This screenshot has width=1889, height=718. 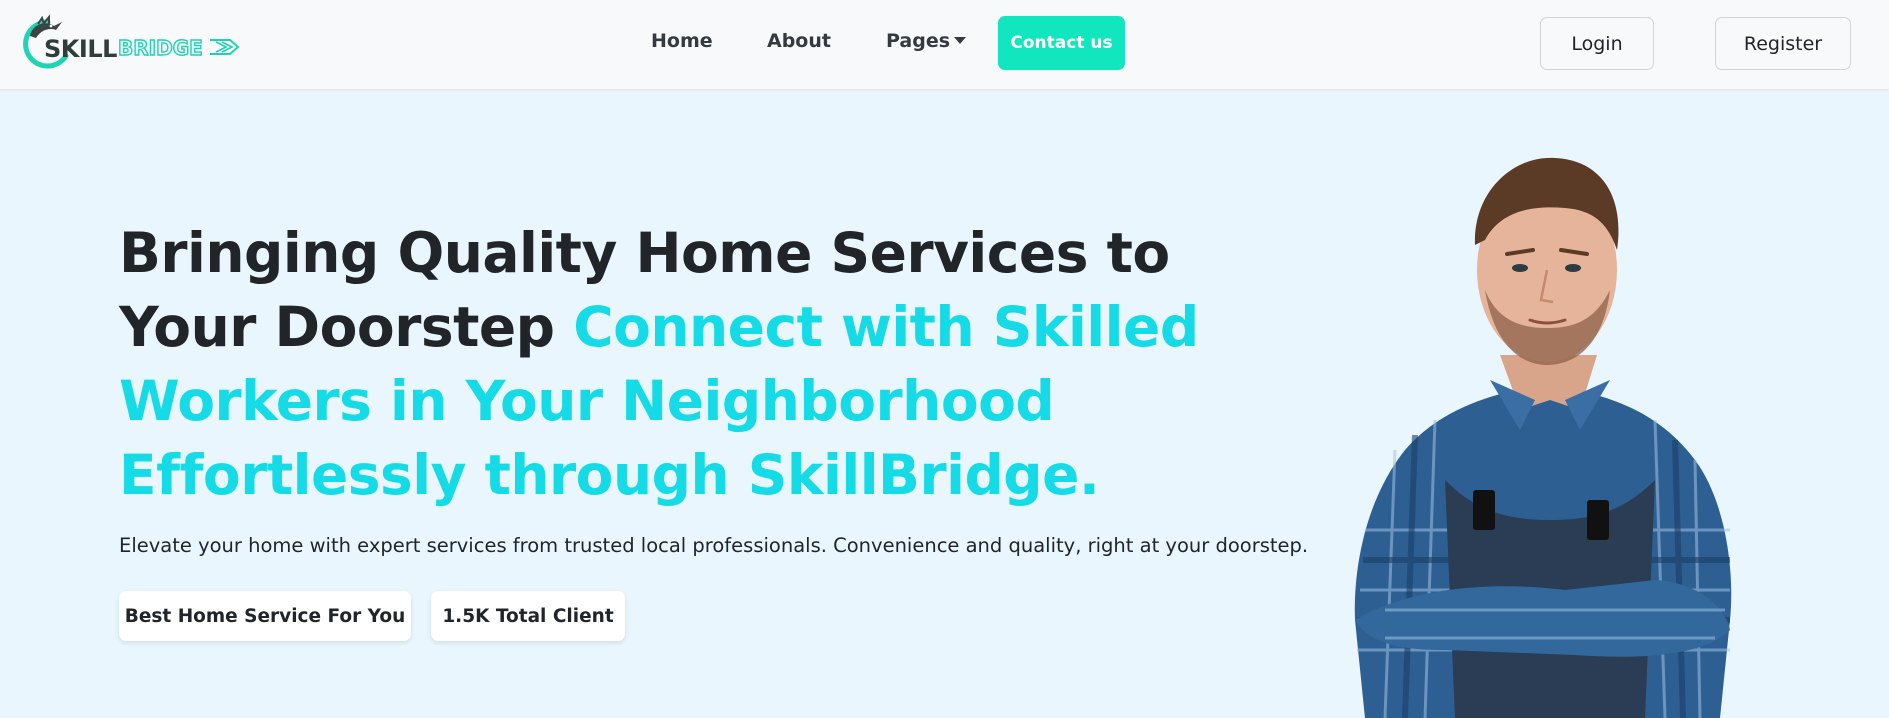 I want to click on logo-arrow-icon, so click(x=225, y=47).